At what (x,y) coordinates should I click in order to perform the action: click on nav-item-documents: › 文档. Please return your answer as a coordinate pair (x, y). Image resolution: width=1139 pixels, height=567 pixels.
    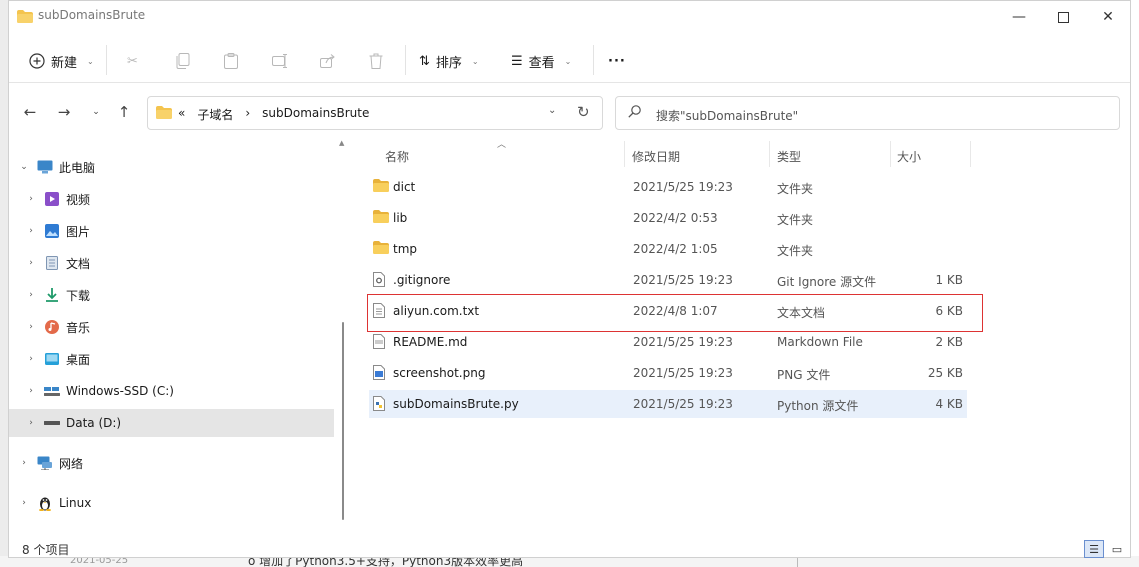
    Looking at the image, I should click on (171, 263).